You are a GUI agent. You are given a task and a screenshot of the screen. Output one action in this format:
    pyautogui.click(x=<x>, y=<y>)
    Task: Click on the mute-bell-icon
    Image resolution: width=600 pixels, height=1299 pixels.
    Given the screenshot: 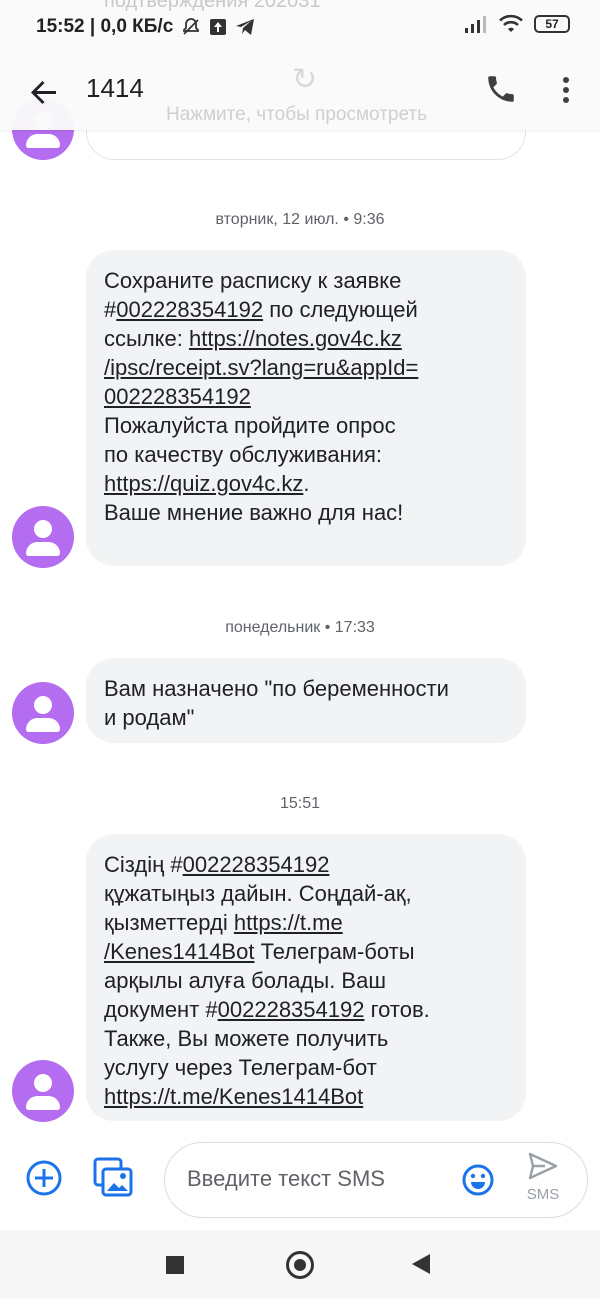 What is the action you would take?
    pyautogui.click(x=191, y=26)
    